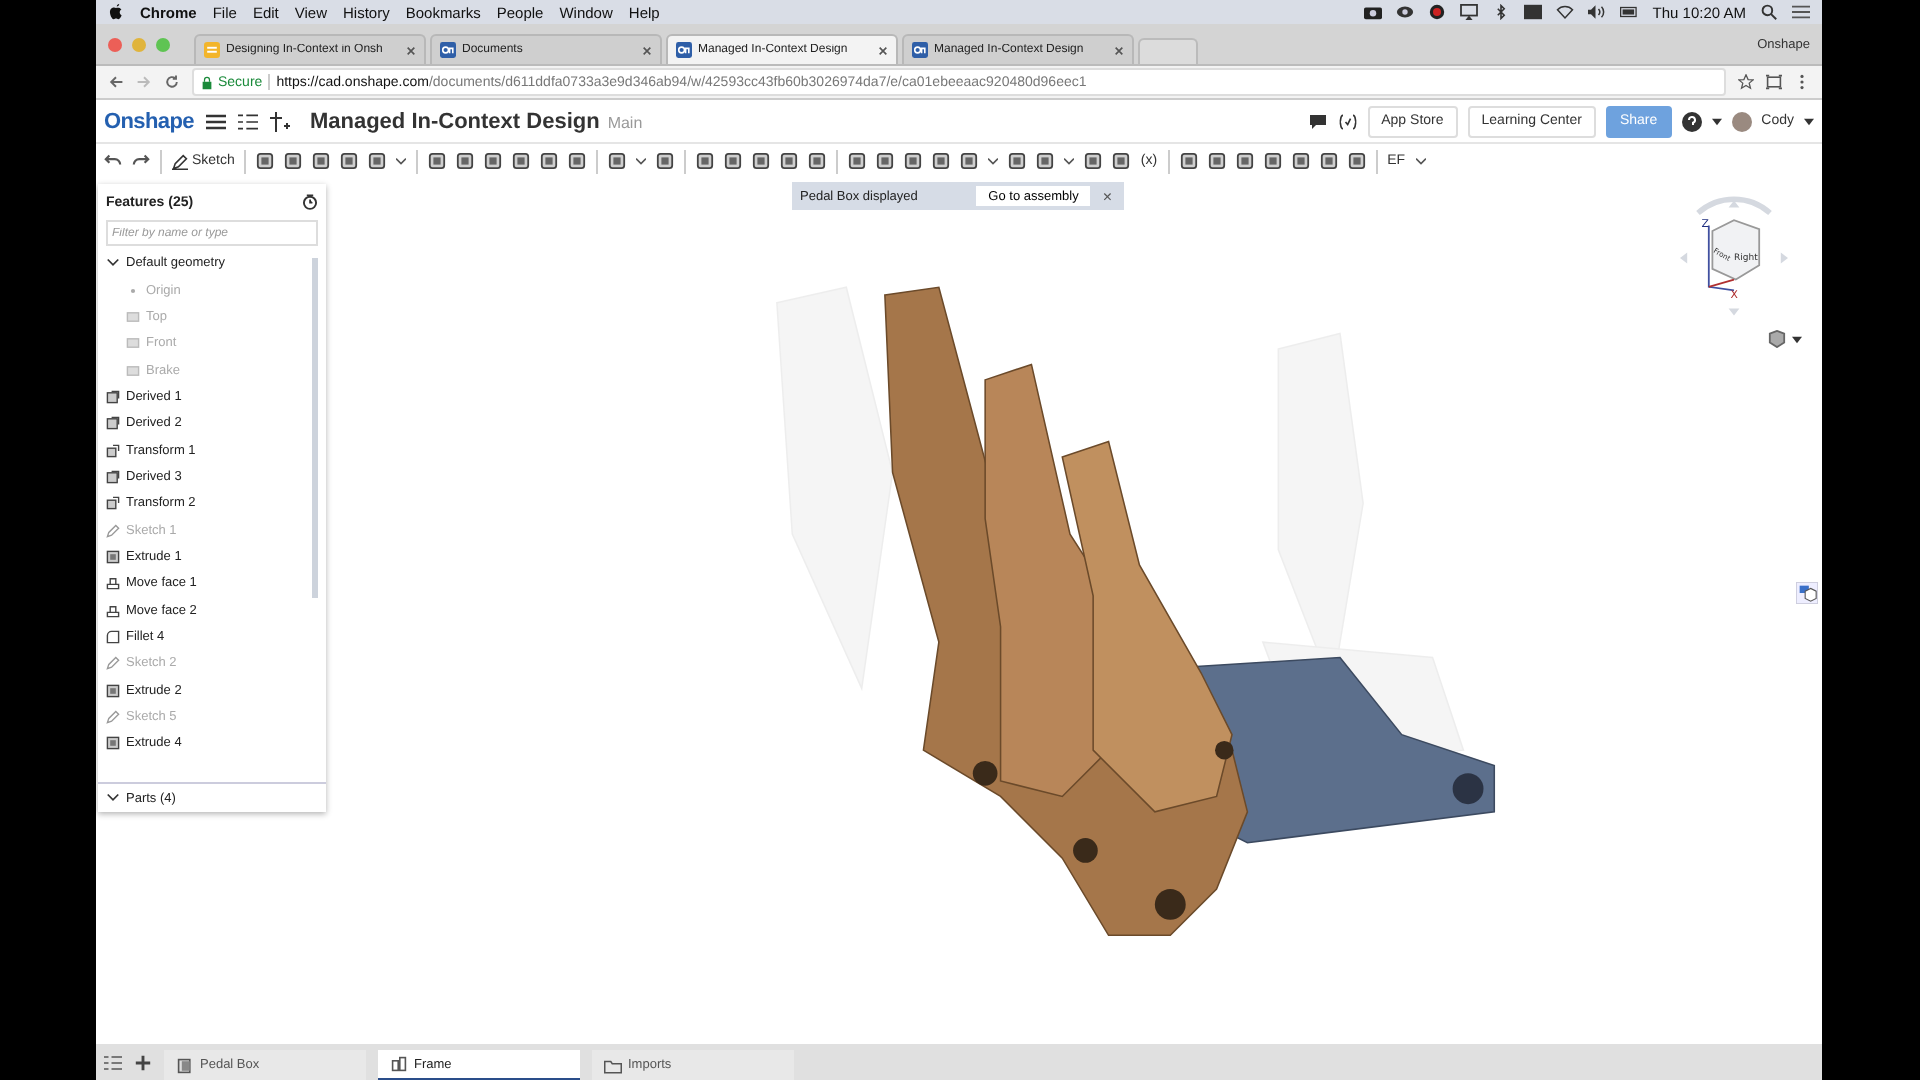  What do you see at coordinates (1317, 121) in the screenshot?
I see `comment-icon` at bounding box center [1317, 121].